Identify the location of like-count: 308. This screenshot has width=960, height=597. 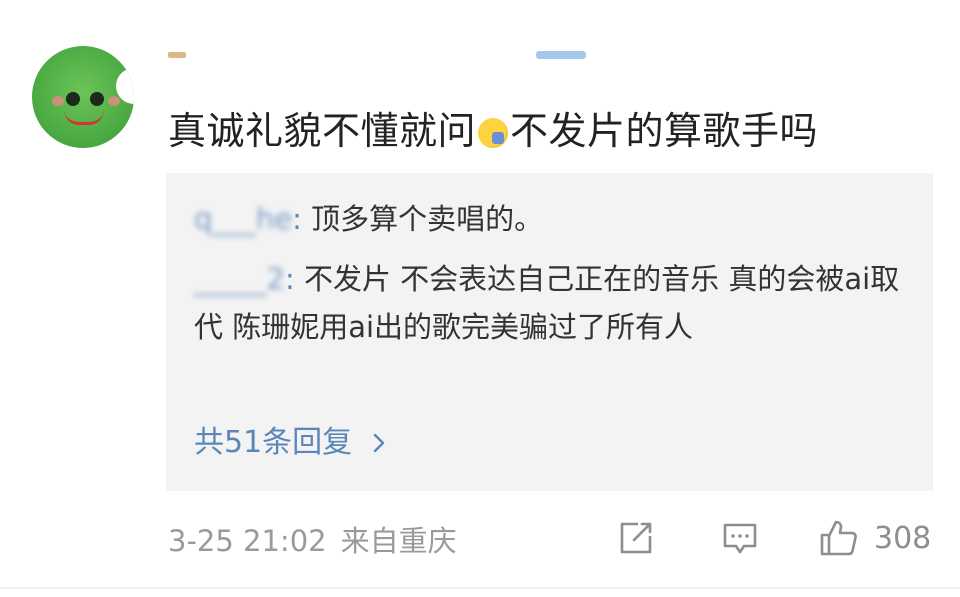
(903, 538).